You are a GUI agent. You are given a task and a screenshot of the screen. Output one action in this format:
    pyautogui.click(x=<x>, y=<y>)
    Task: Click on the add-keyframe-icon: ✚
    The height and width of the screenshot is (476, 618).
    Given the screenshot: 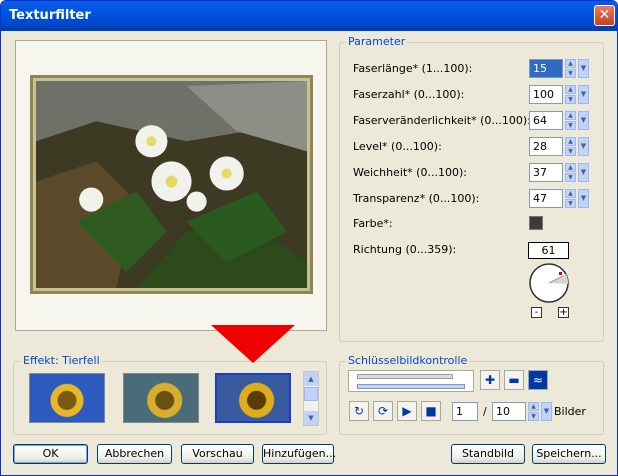 What is the action you would take?
    pyautogui.click(x=490, y=380)
    